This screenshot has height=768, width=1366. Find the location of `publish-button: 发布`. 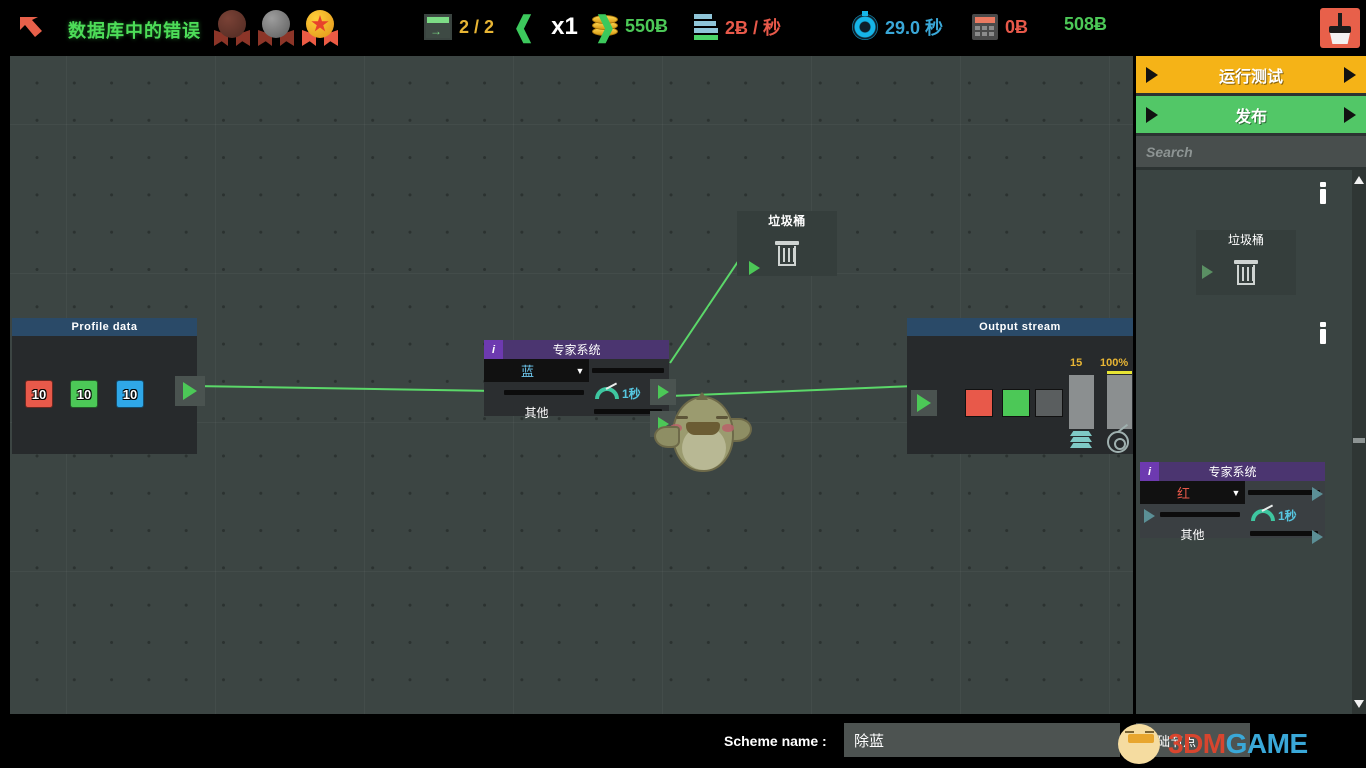

publish-button: 发布 is located at coordinates (1251, 114).